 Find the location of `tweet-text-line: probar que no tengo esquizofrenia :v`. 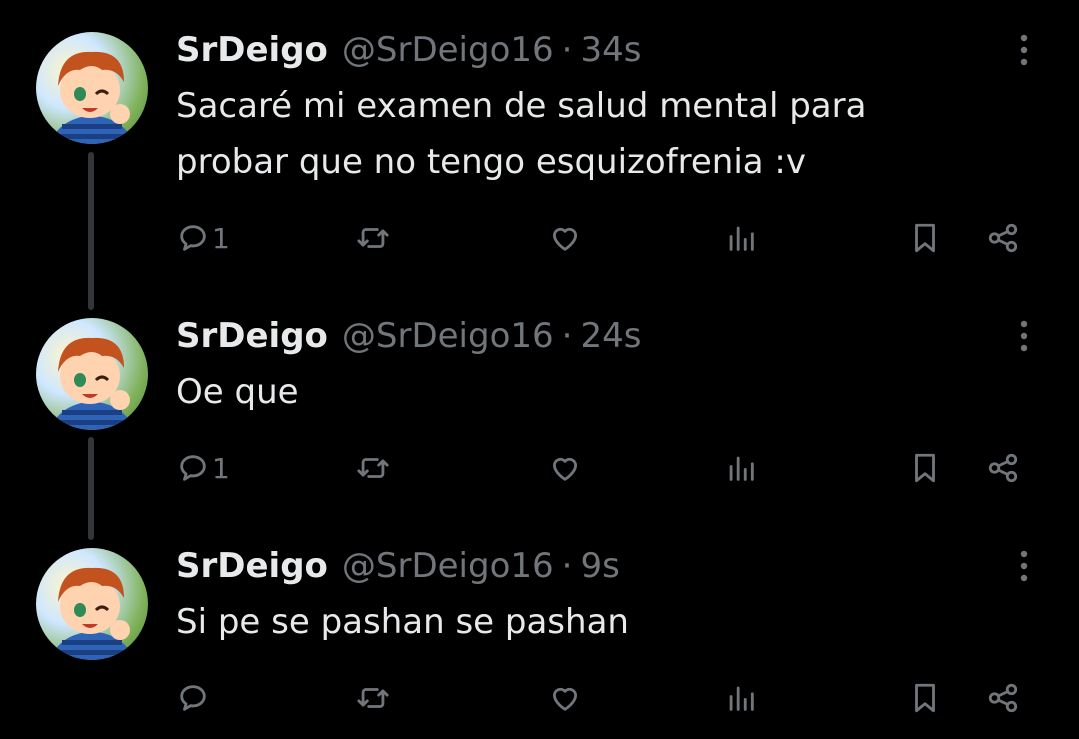

tweet-text-line: probar que no tengo esquizofrenia :v is located at coordinates (491, 162).